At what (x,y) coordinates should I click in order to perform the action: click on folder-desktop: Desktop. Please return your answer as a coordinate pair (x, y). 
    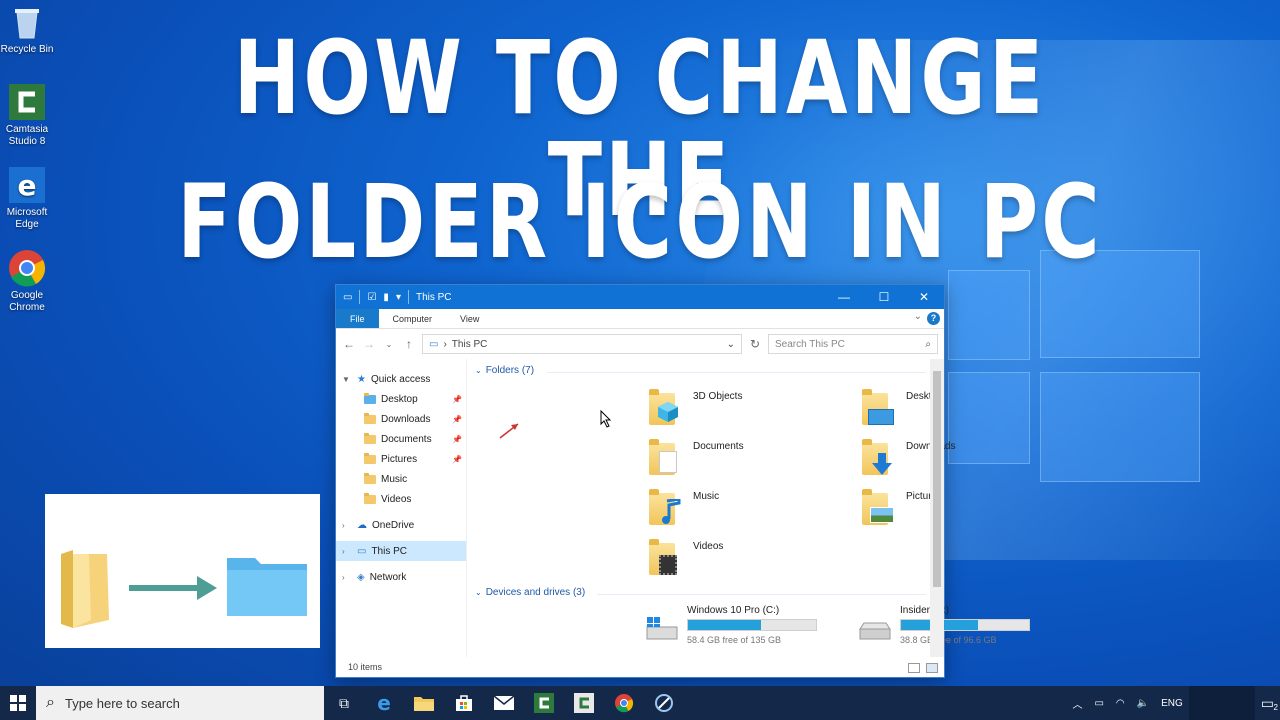
    Looking at the image, I should click on (962, 409).